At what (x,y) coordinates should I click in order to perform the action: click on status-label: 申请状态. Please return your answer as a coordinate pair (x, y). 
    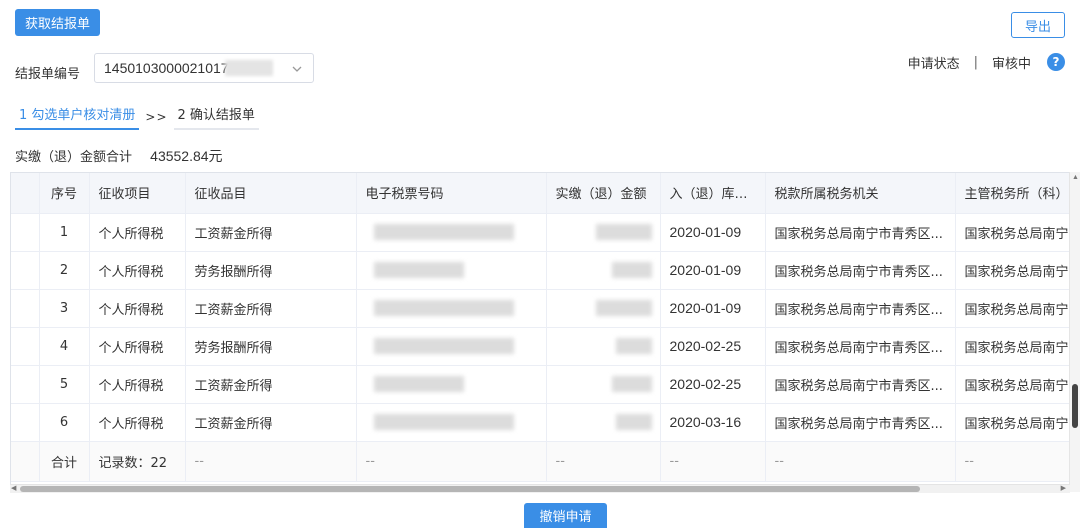
    Looking at the image, I should click on (933, 64).